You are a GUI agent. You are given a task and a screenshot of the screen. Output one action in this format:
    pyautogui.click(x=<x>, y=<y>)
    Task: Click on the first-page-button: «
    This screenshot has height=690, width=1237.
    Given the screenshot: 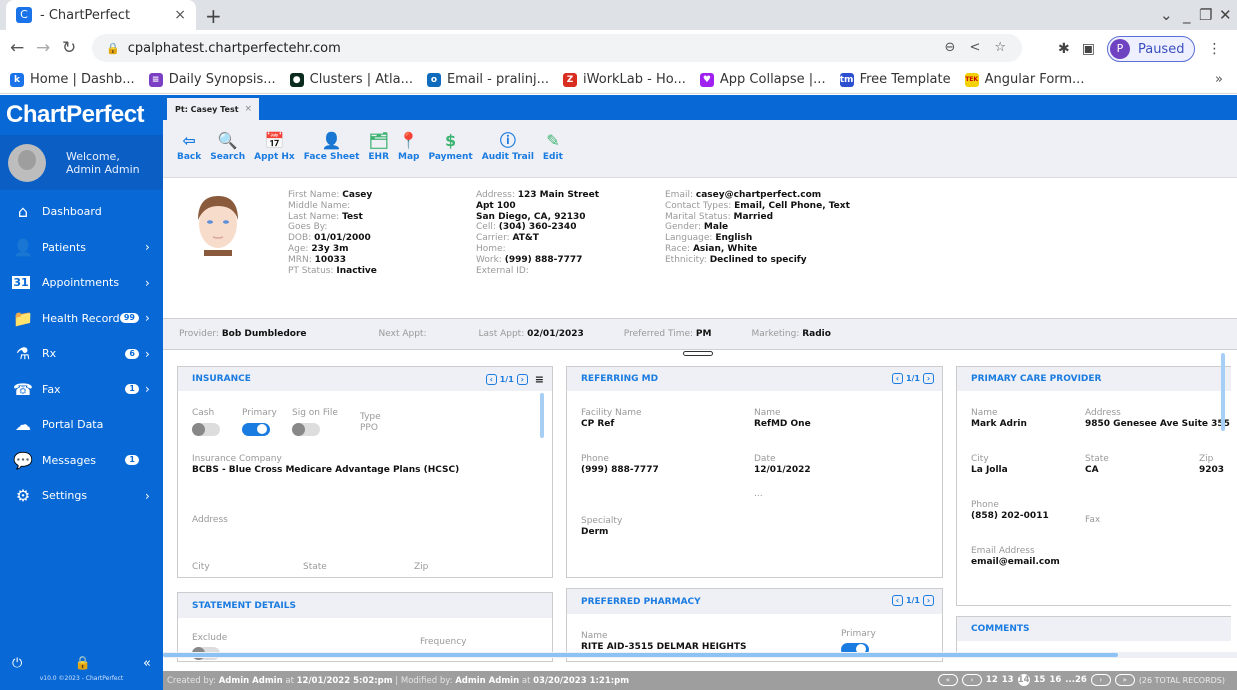 What is the action you would take?
    pyautogui.click(x=947, y=680)
    